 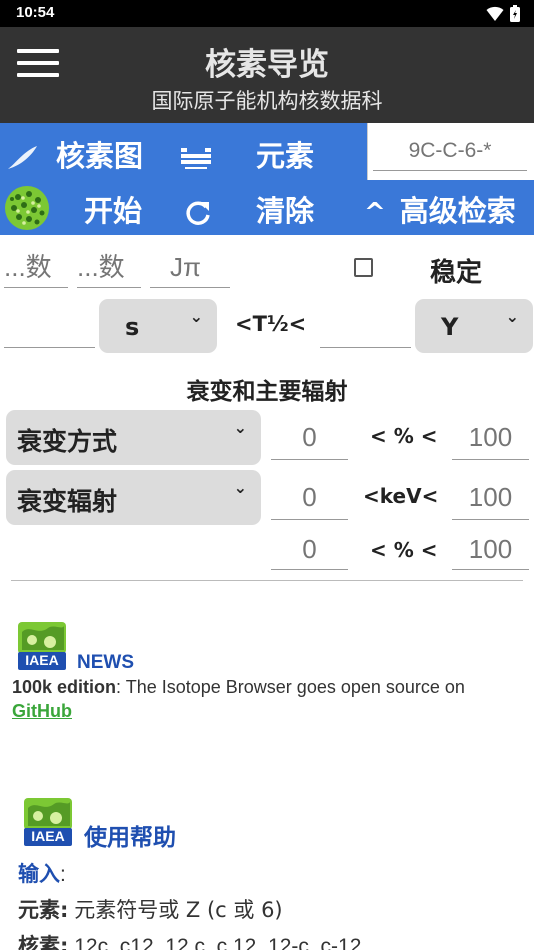 What do you see at coordinates (490, 438) in the screenshot?
I see `decay-mode-max-input` at bounding box center [490, 438].